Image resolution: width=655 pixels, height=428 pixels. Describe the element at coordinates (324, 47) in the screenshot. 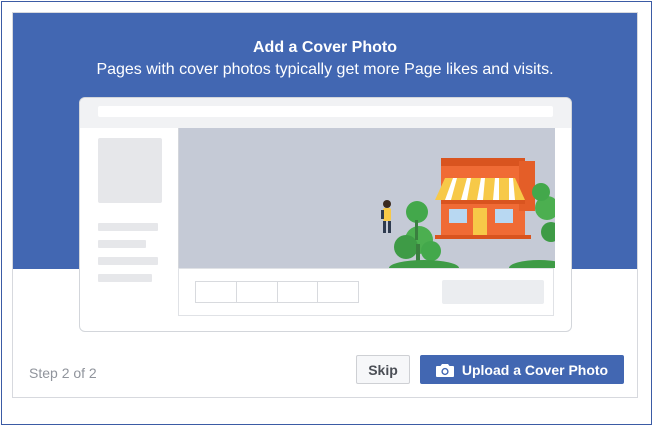

I see `dialog-title: Add a Cover Photo` at that location.